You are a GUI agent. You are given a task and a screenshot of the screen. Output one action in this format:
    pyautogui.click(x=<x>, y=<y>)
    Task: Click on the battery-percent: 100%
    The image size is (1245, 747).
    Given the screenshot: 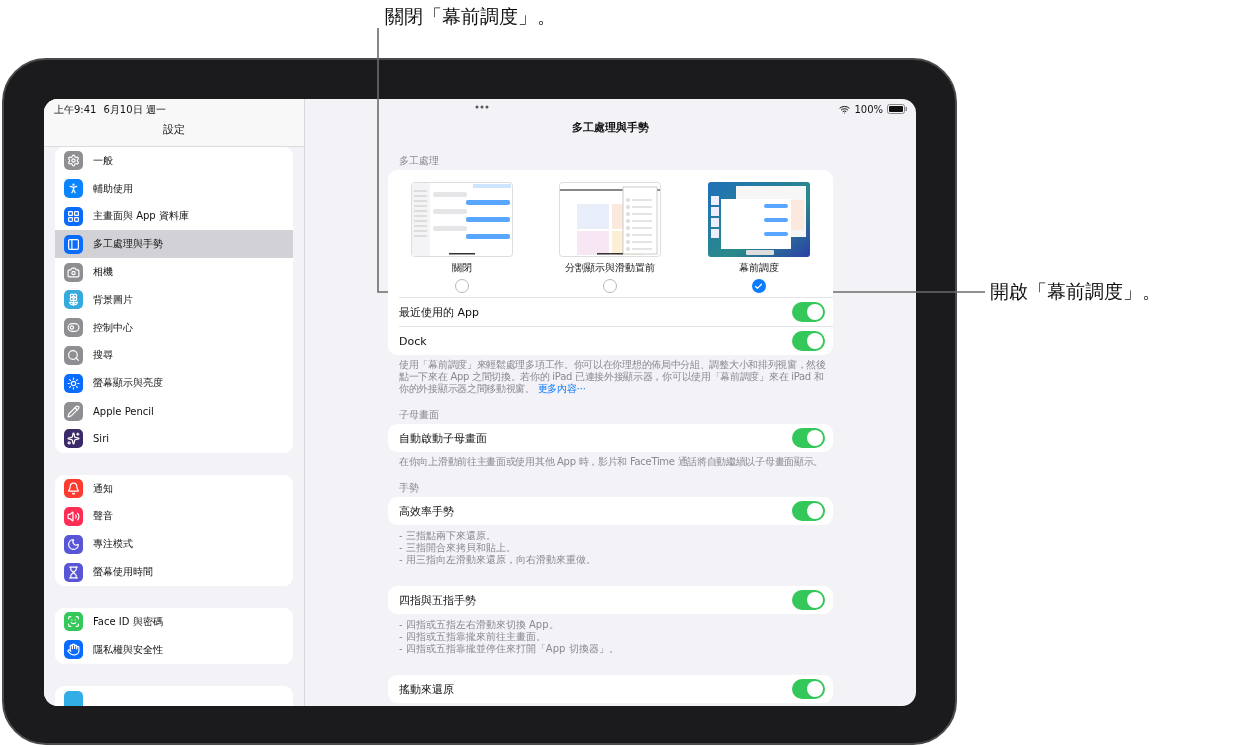 What is the action you would take?
    pyautogui.click(x=868, y=109)
    